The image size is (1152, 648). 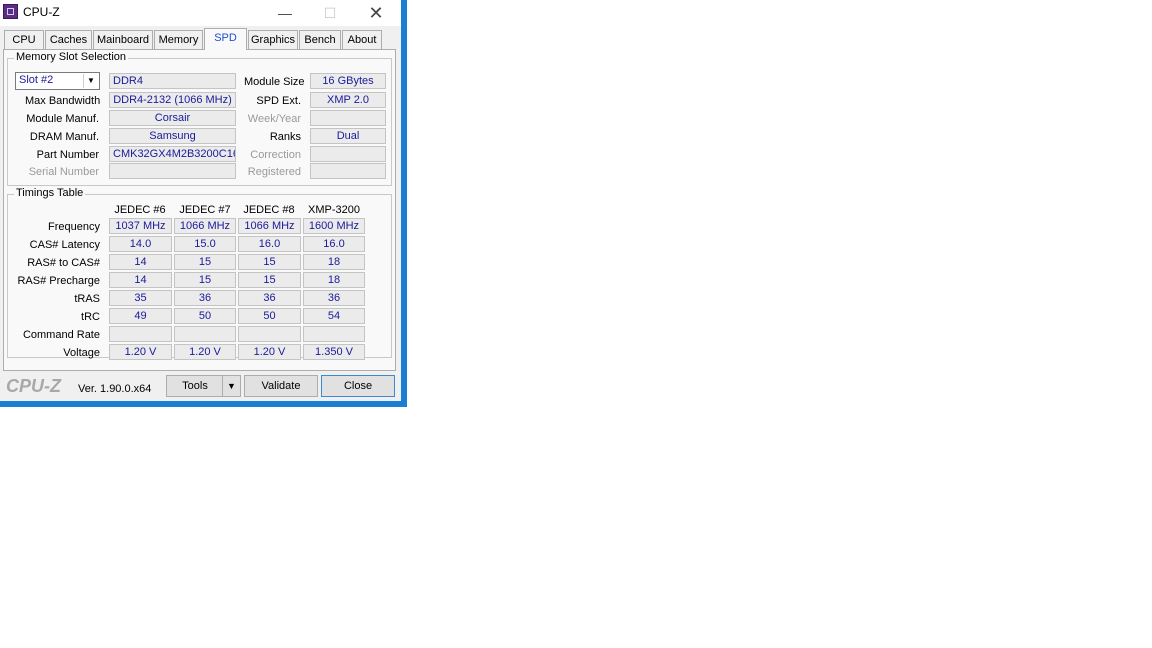 I want to click on correction-value, so click(x=348, y=154).